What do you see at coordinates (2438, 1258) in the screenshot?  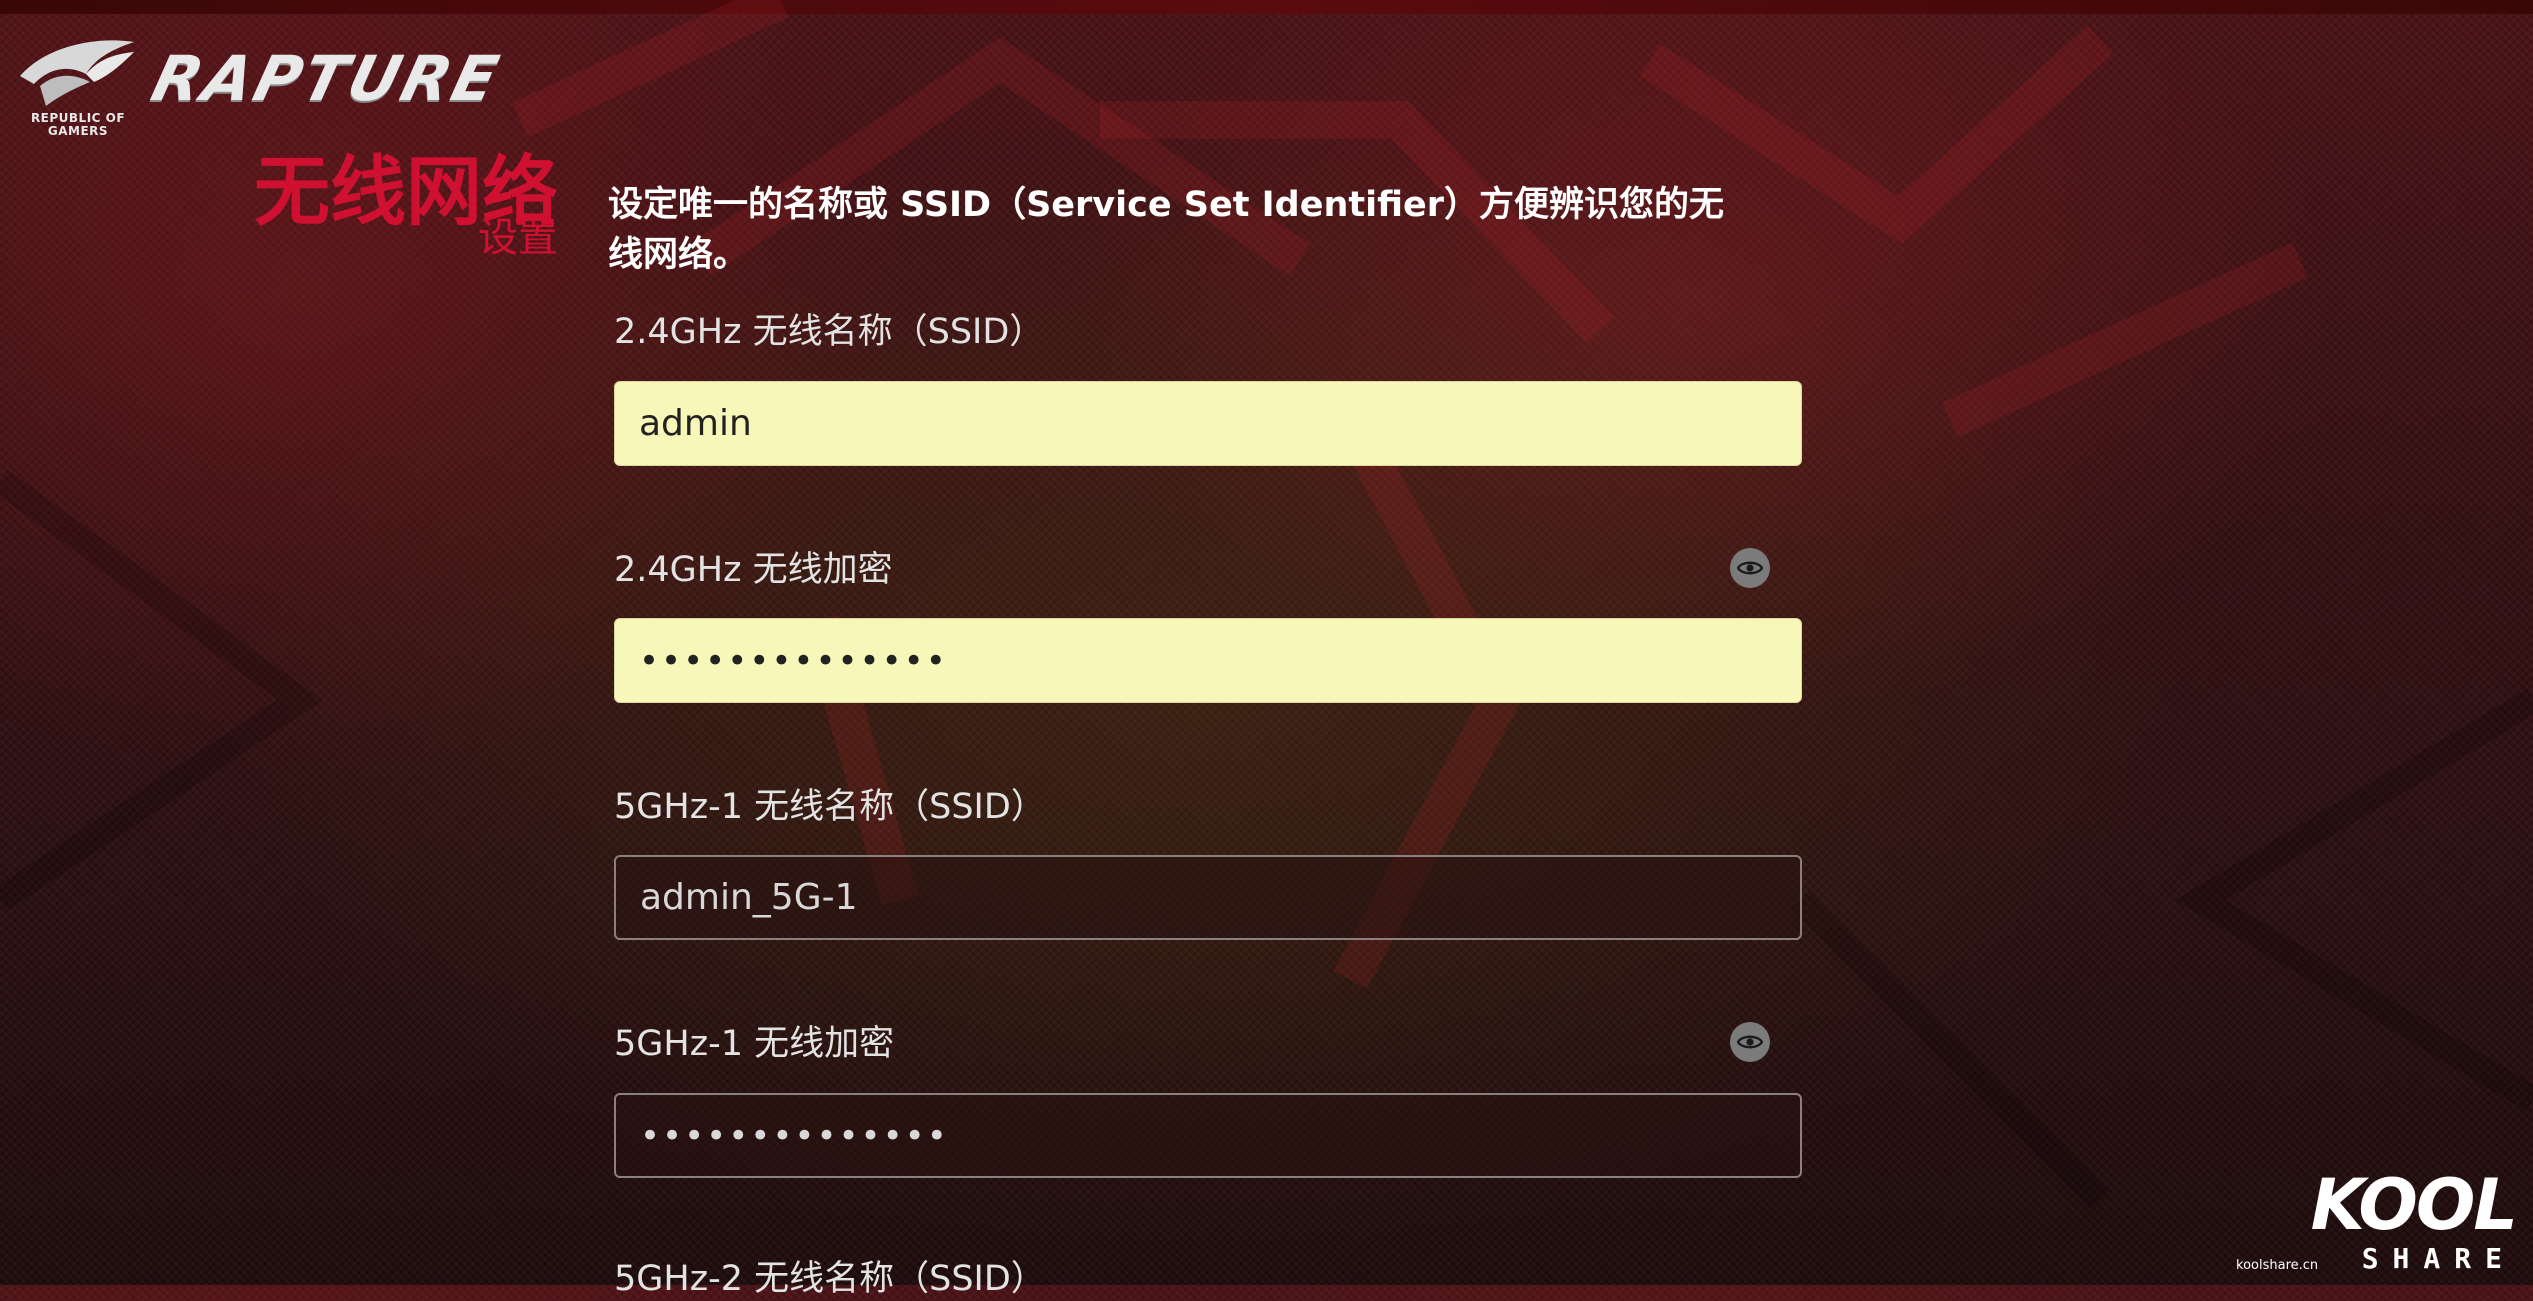 I see `watermark-share: SHARE` at bounding box center [2438, 1258].